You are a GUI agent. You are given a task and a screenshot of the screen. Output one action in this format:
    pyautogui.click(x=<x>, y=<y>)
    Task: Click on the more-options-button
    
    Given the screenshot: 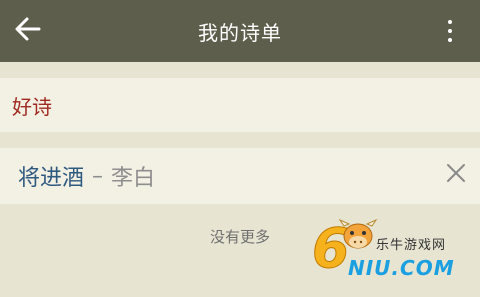 What is the action you would take?
    pyautogui.click(x=450, y=31)
    